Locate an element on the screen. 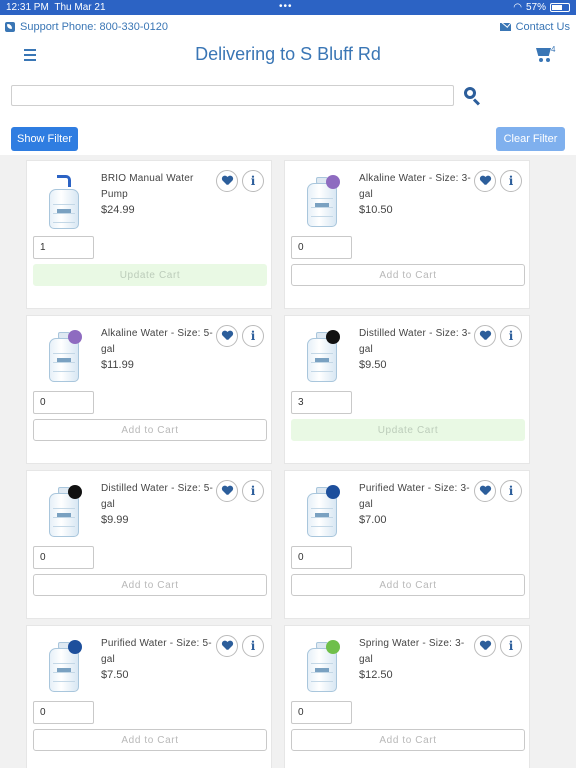 The height and width of the screenshot is (768, 576). product-price: $9.50 is located at coordinates (373, 365).